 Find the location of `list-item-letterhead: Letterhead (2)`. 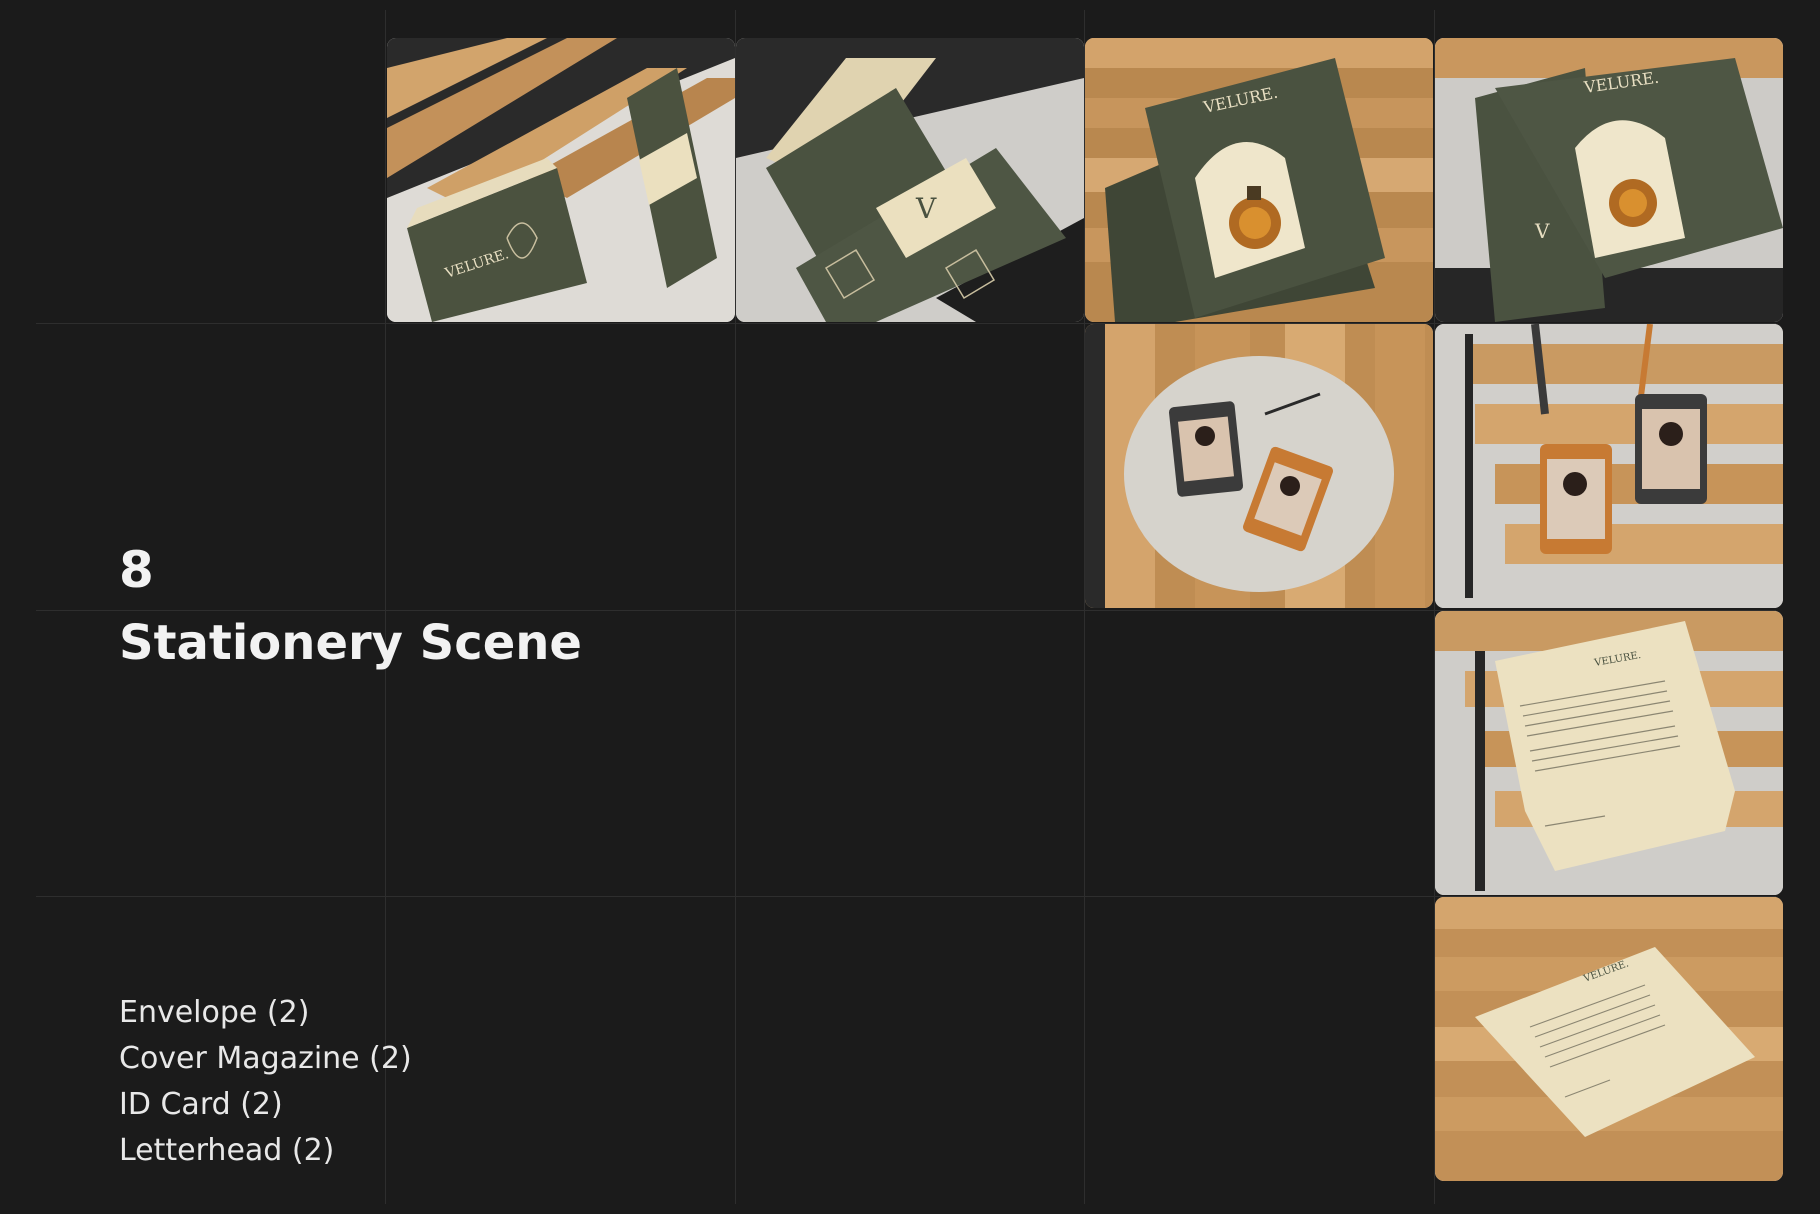

list-item-letterhead: Letterhead (2) is located at coordinates (227, 1150).